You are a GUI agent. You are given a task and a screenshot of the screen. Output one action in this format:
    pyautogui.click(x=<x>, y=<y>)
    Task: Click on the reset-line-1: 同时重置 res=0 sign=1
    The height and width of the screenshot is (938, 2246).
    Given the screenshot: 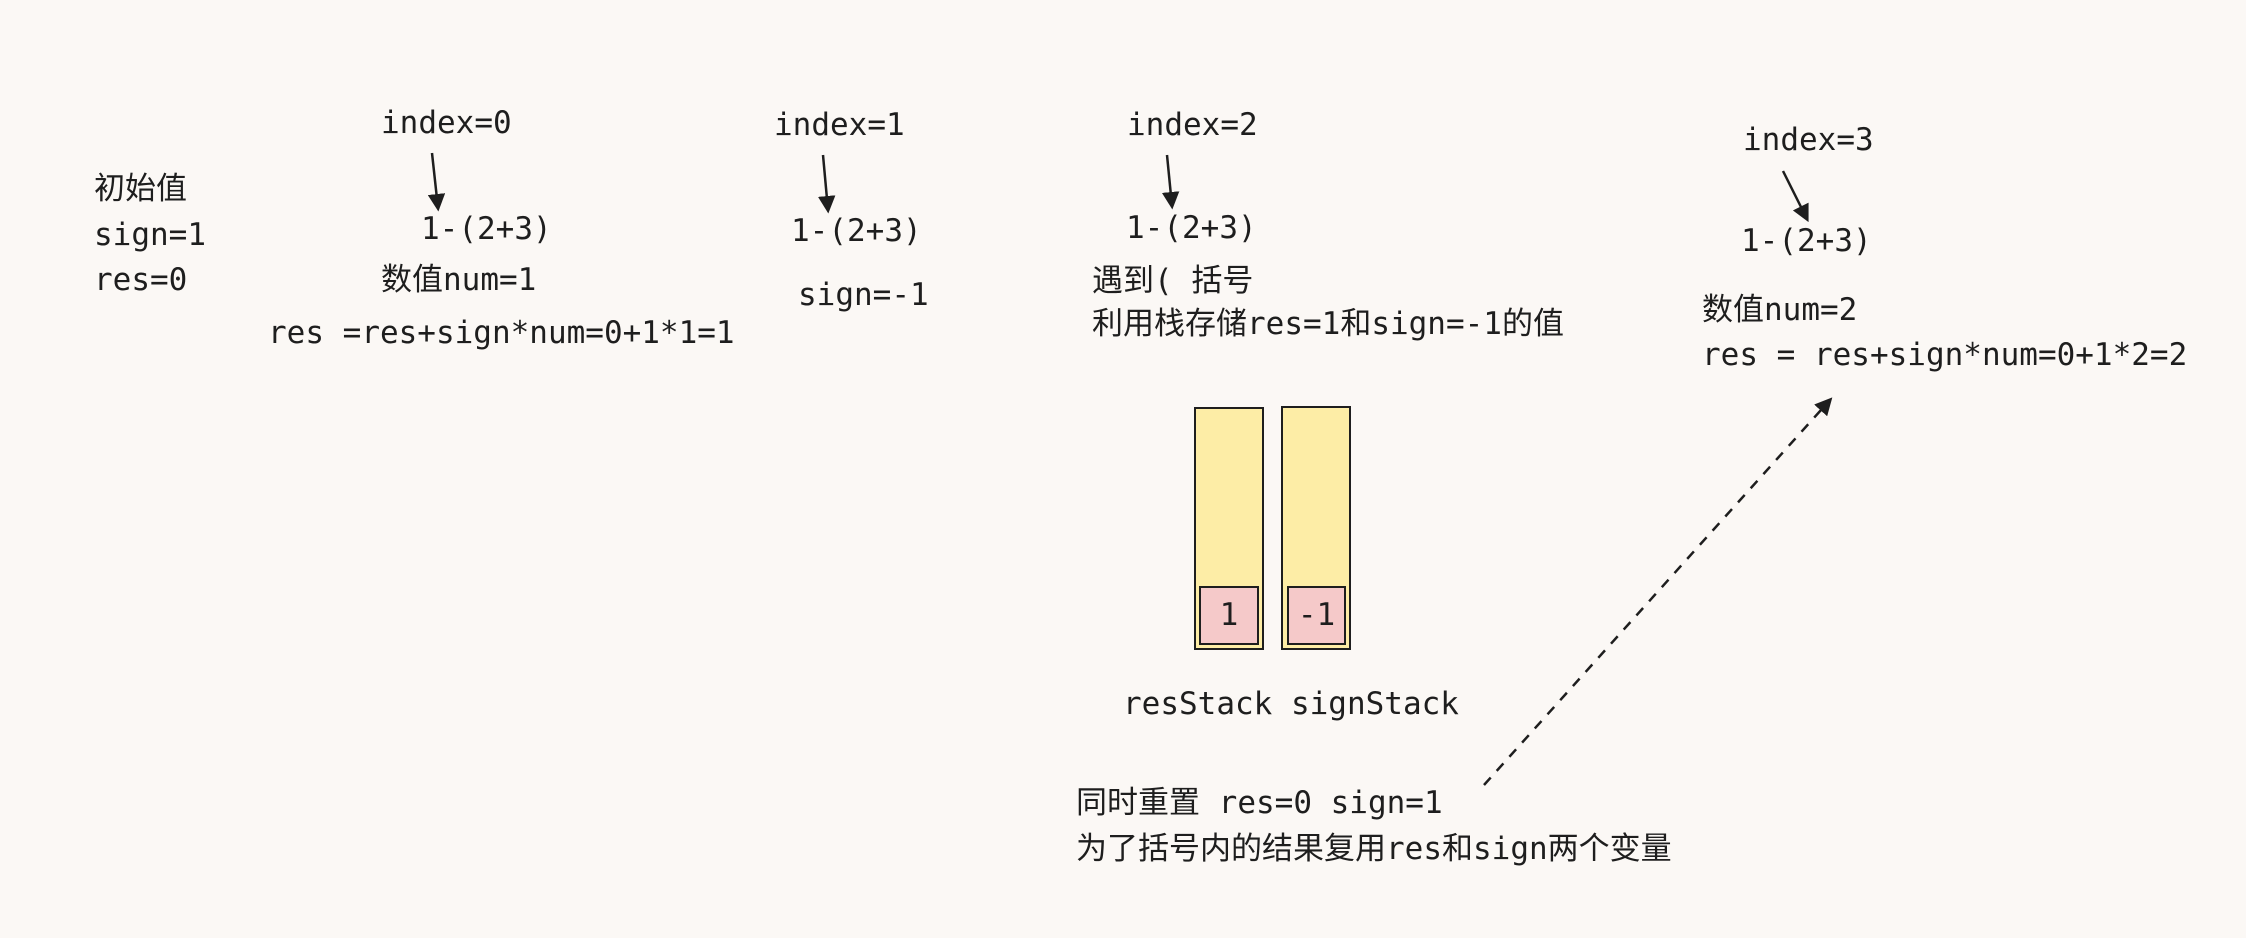 What is the action you would take?
    pyautogui.click(x=1259, y=803)
    